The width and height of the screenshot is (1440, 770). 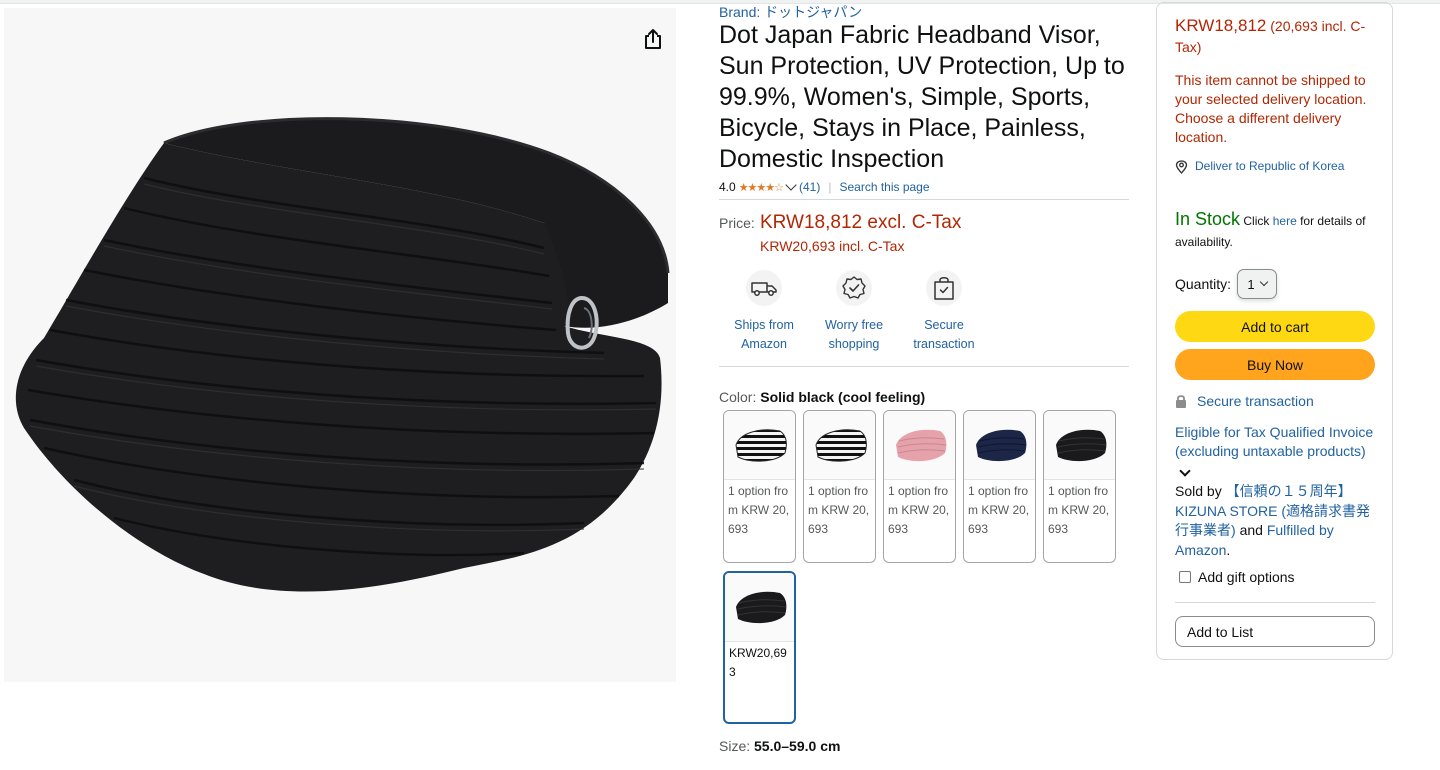 What do you see at coordinates (1275, 36) in the screenshot?
I see `buybox-price: KRW18,812 (20,693 incl. C-Tax)` at bounding box center [1275, 36].